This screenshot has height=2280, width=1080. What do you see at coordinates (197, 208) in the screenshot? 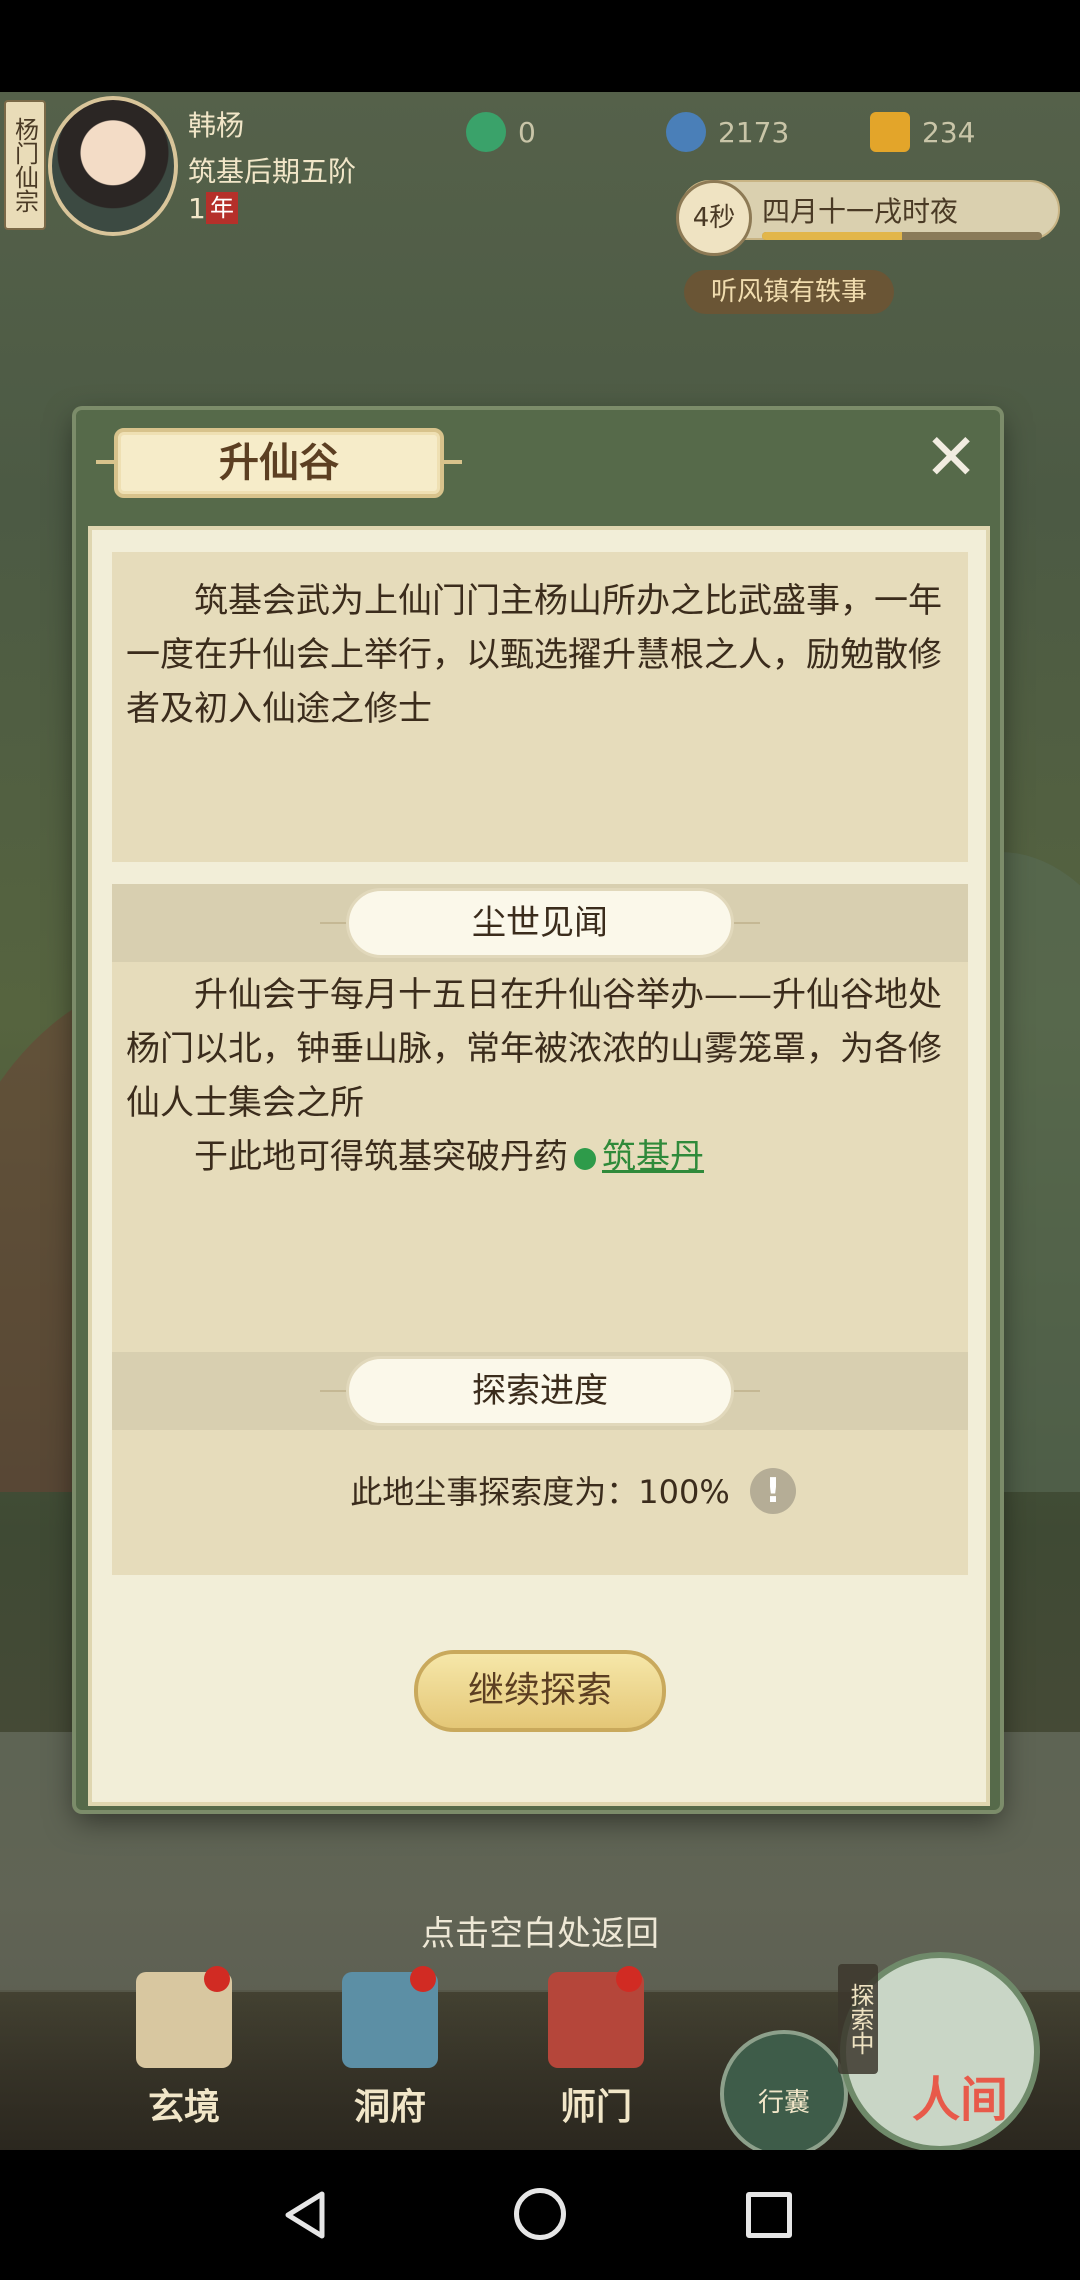
I see `player-age: 1` at bounding box center [197, 208].